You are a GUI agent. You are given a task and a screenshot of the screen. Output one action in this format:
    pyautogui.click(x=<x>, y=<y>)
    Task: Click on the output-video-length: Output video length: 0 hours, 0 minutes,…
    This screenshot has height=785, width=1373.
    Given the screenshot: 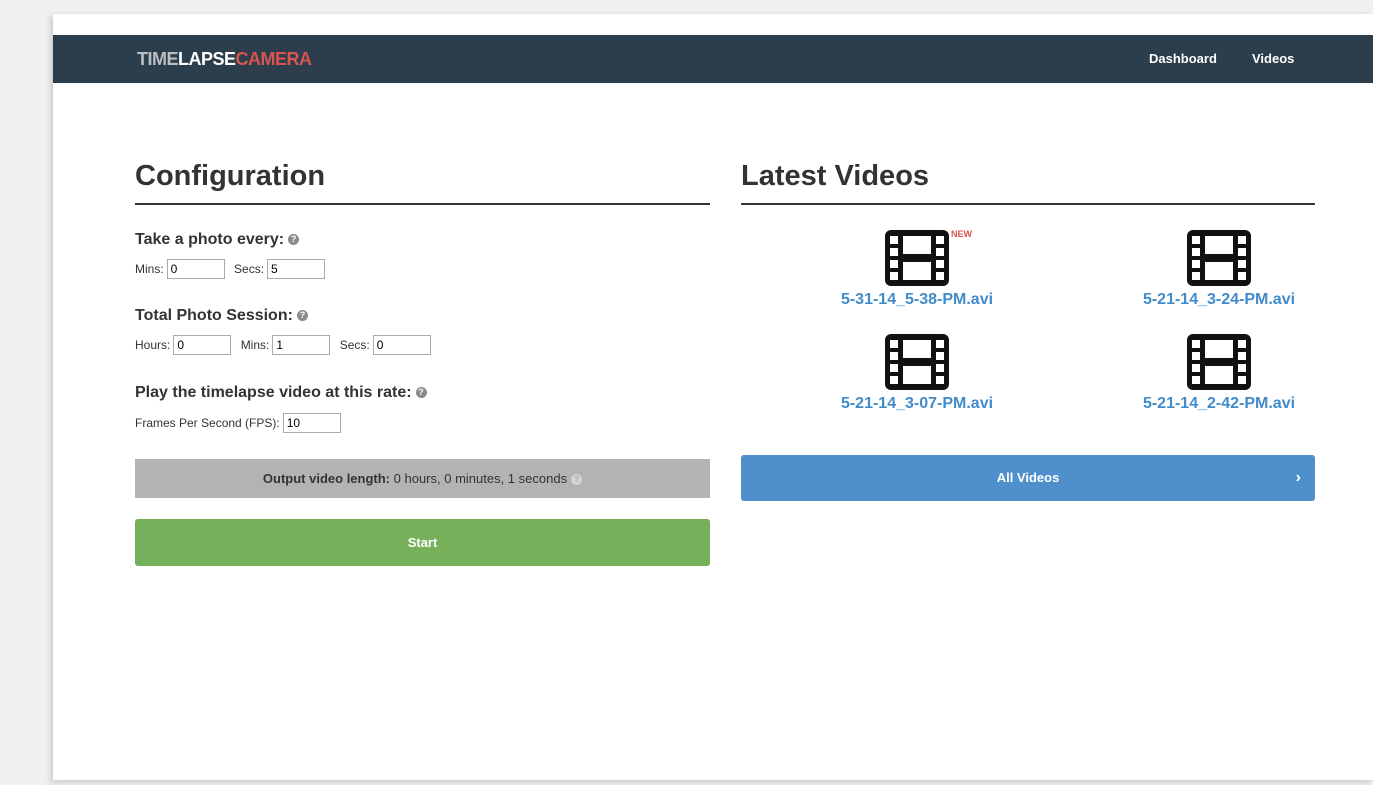 What is the action you would take?
    pyautogui.click(x=422, y=478)
    